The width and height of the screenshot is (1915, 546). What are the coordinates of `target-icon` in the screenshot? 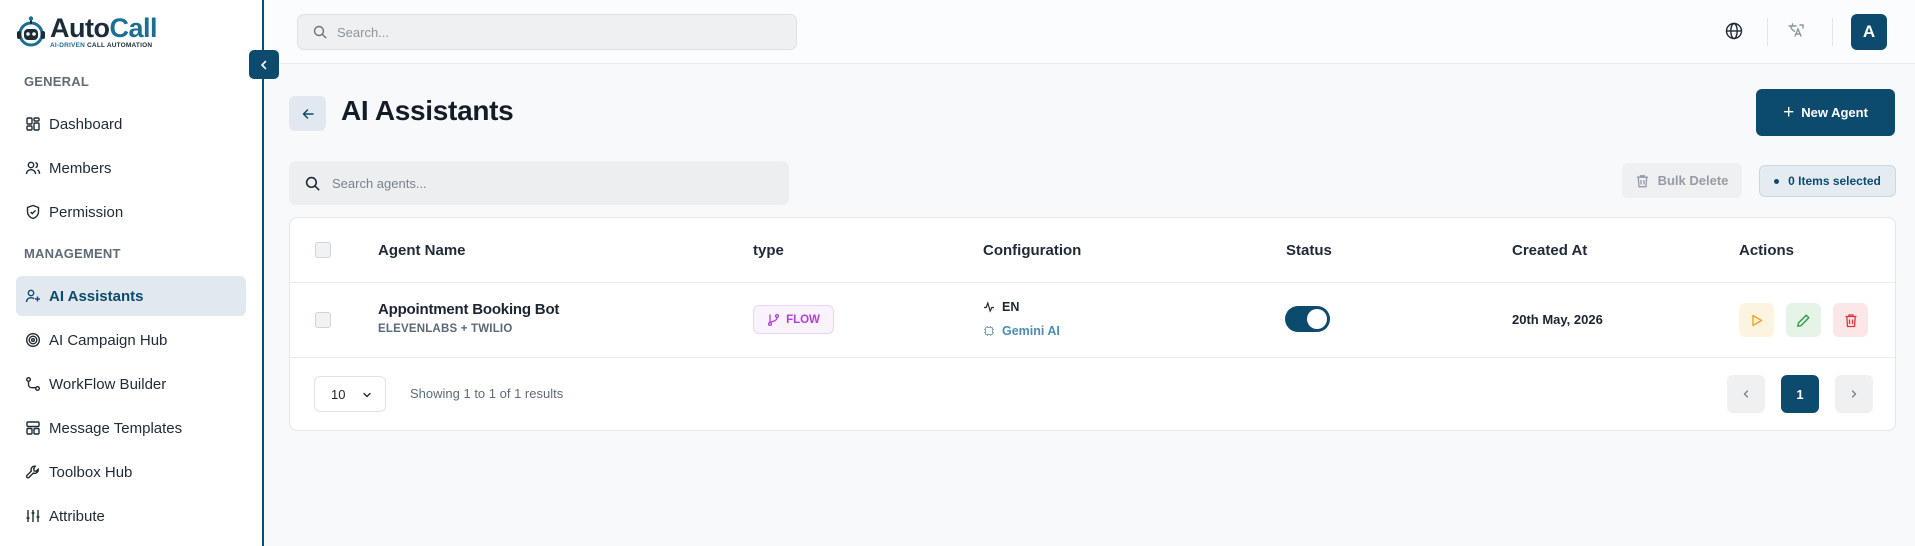 It's located at (33, 340).